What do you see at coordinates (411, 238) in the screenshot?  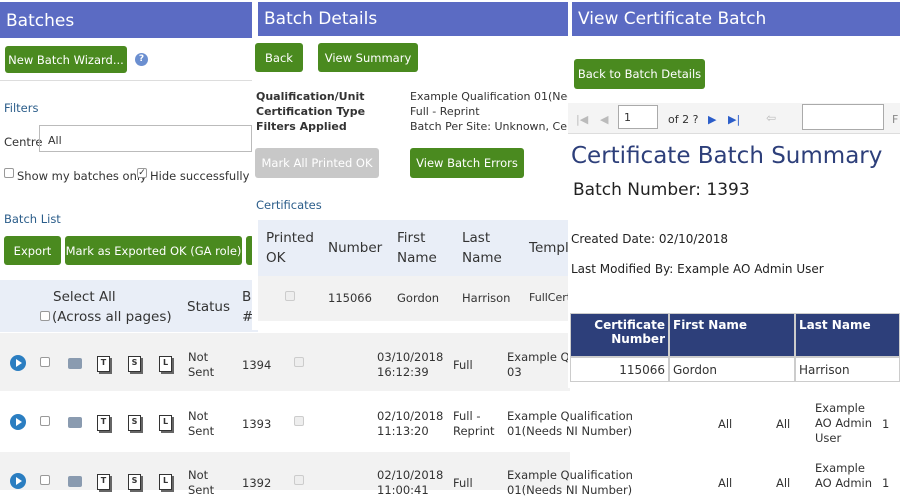 I see `col-first-name: First` at bounding box center [411, 238].